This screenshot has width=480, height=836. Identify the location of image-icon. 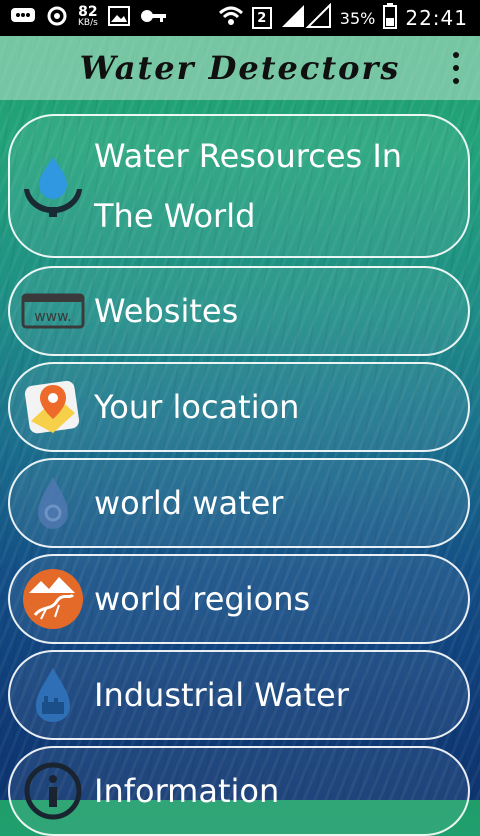
(118, 18).